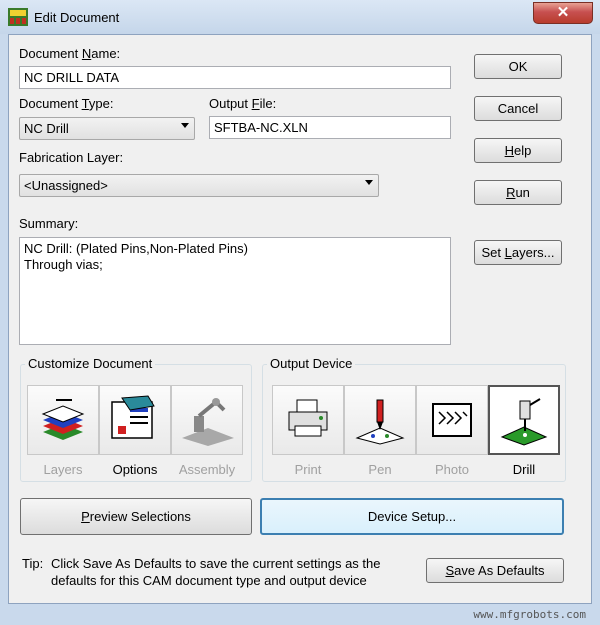 The width and height of the screenshot is (600, 625). I want to click on assembly-tile, so click(207, 420).